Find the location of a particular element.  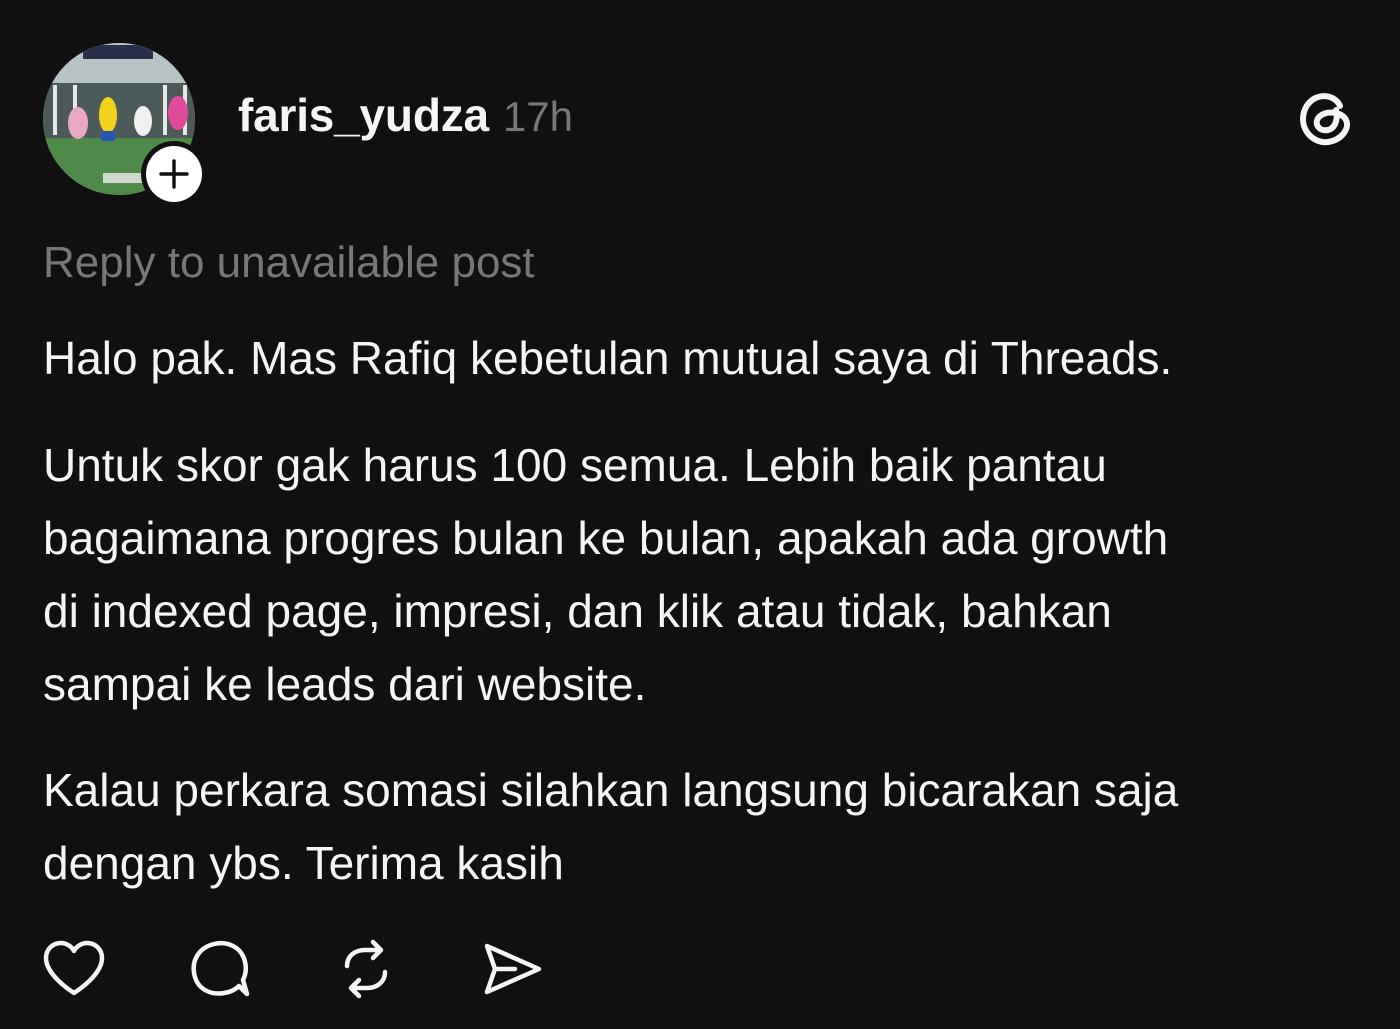

share-button is located at coordinates (512, 969).